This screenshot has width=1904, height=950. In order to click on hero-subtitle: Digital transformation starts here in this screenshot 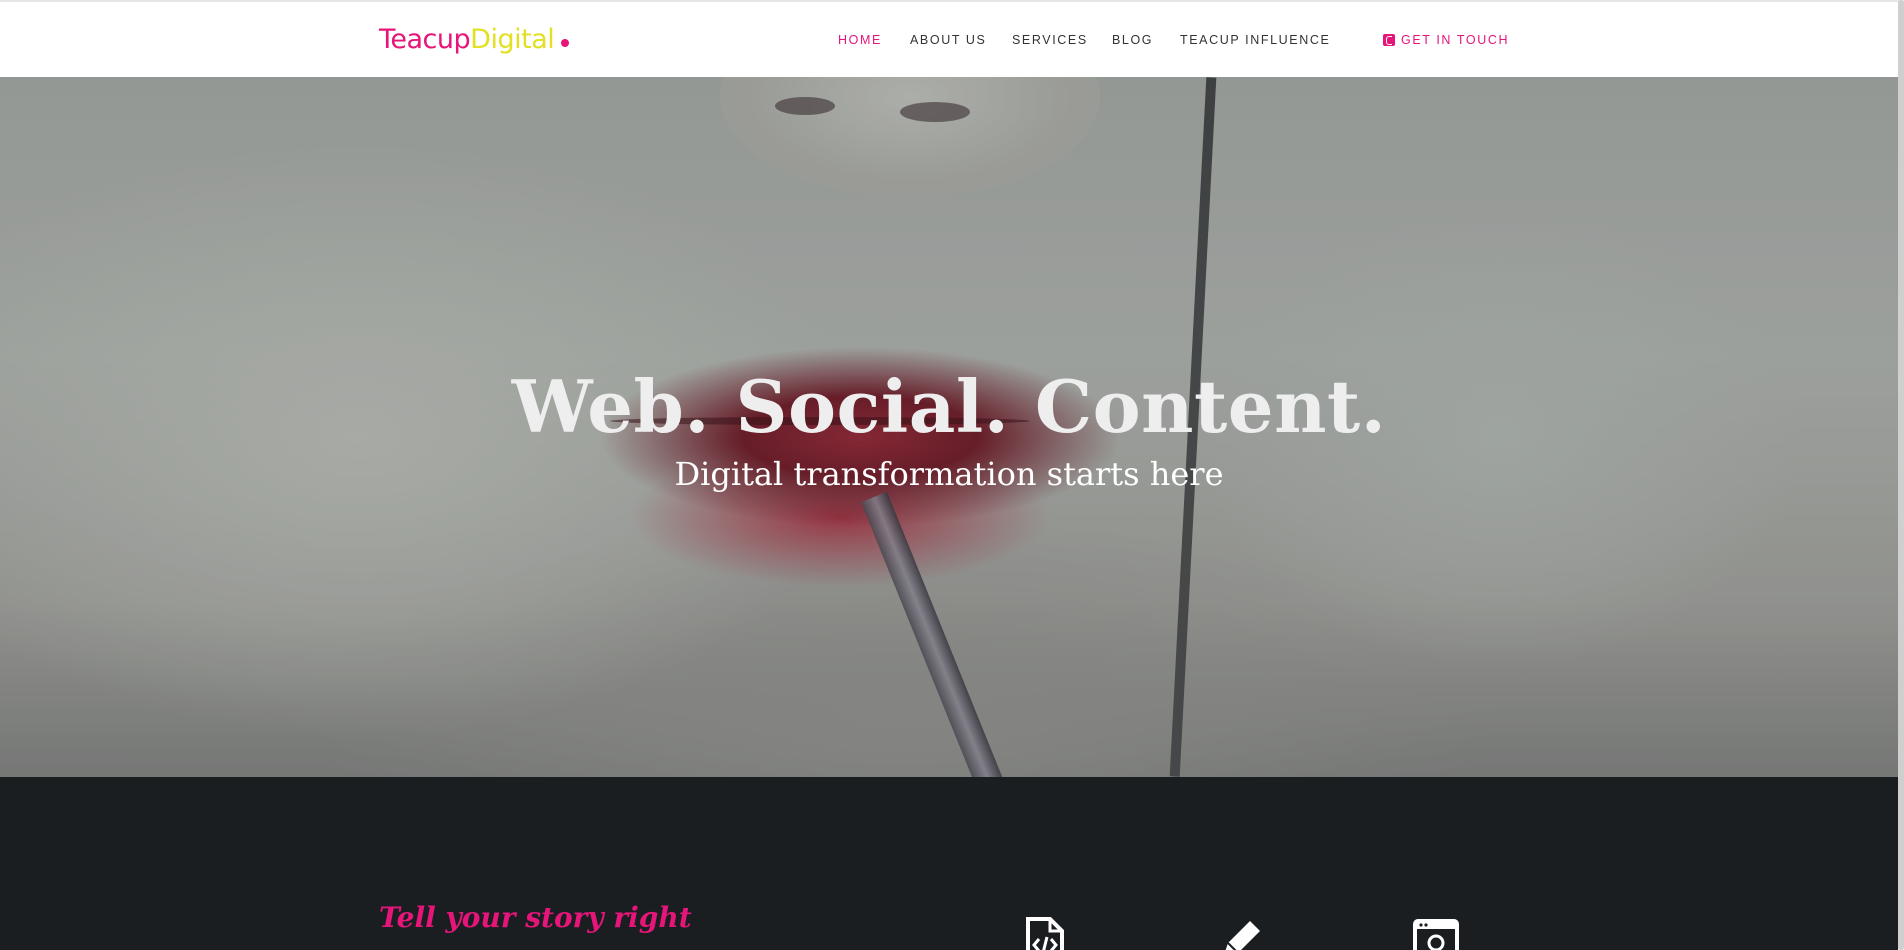, I will do `click(949, 474)`.